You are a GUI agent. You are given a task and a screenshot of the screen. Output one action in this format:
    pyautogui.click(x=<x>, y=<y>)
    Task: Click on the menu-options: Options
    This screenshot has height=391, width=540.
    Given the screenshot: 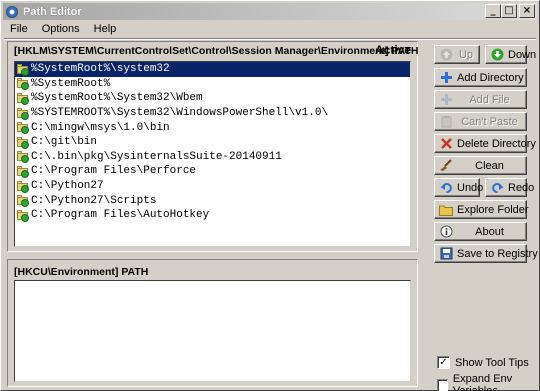 What is the action you would take?
    pyautogui.click(x=61, y=29)
    